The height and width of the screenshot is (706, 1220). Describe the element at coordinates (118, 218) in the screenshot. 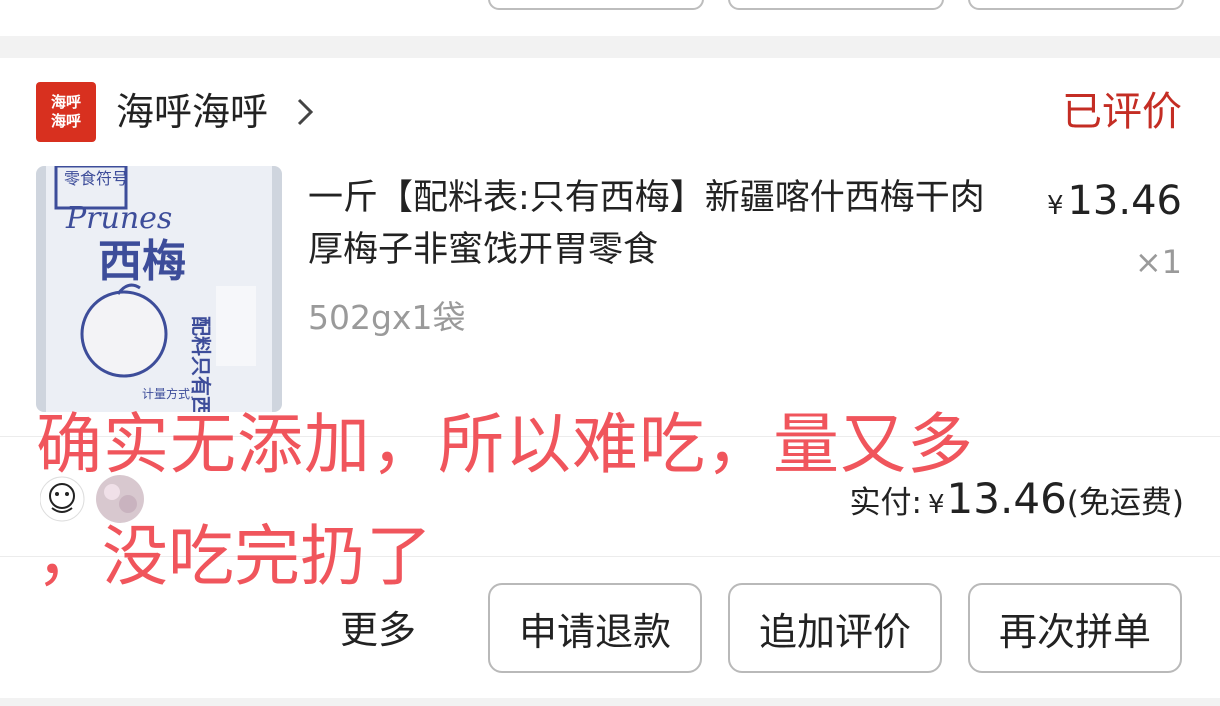

I see `bag-english-name: Prunes` at that location.